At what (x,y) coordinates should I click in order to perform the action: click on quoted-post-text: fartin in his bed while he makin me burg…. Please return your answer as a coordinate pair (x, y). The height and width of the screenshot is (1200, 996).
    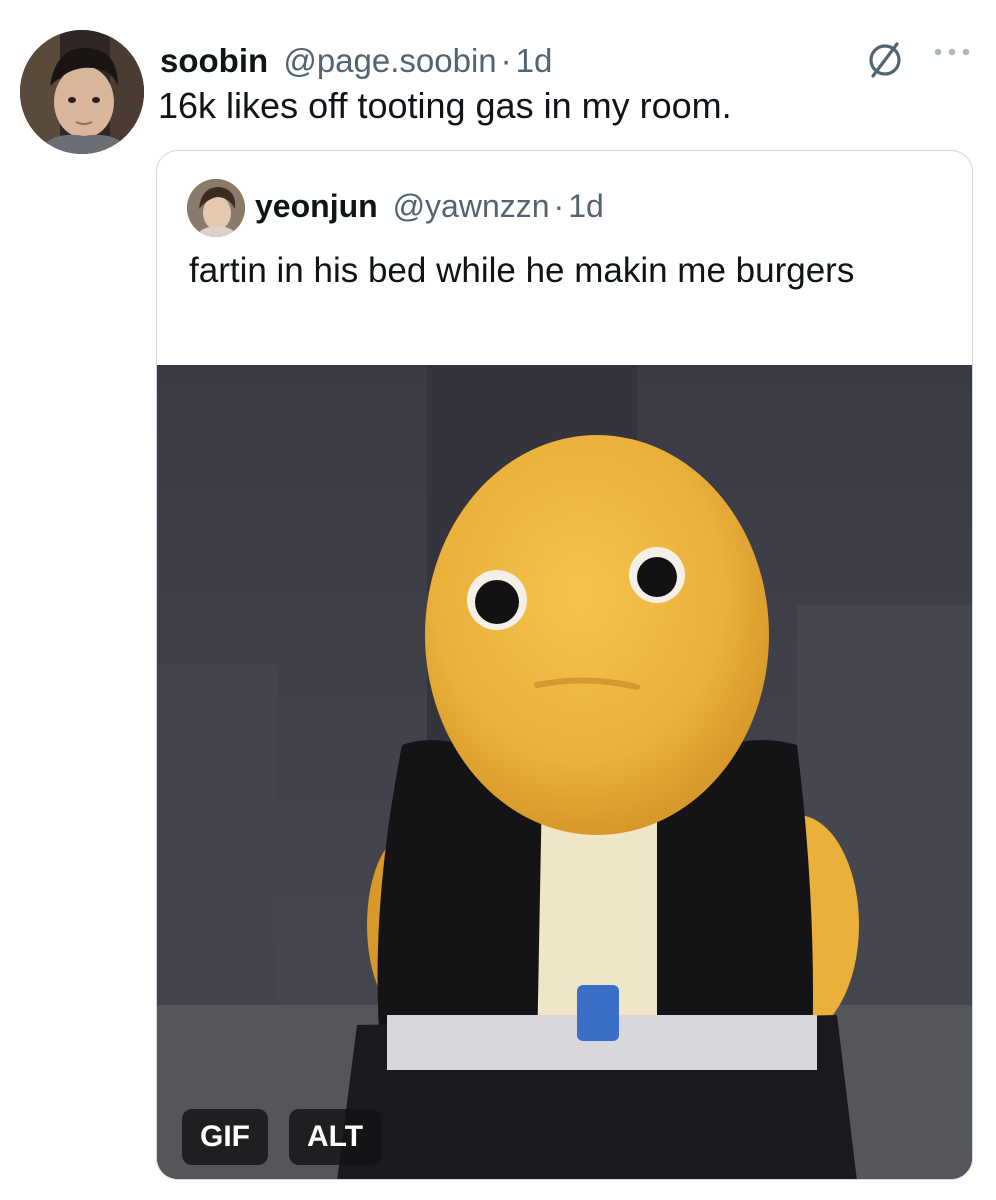
    Looking at the image, I should click on (522, 270).